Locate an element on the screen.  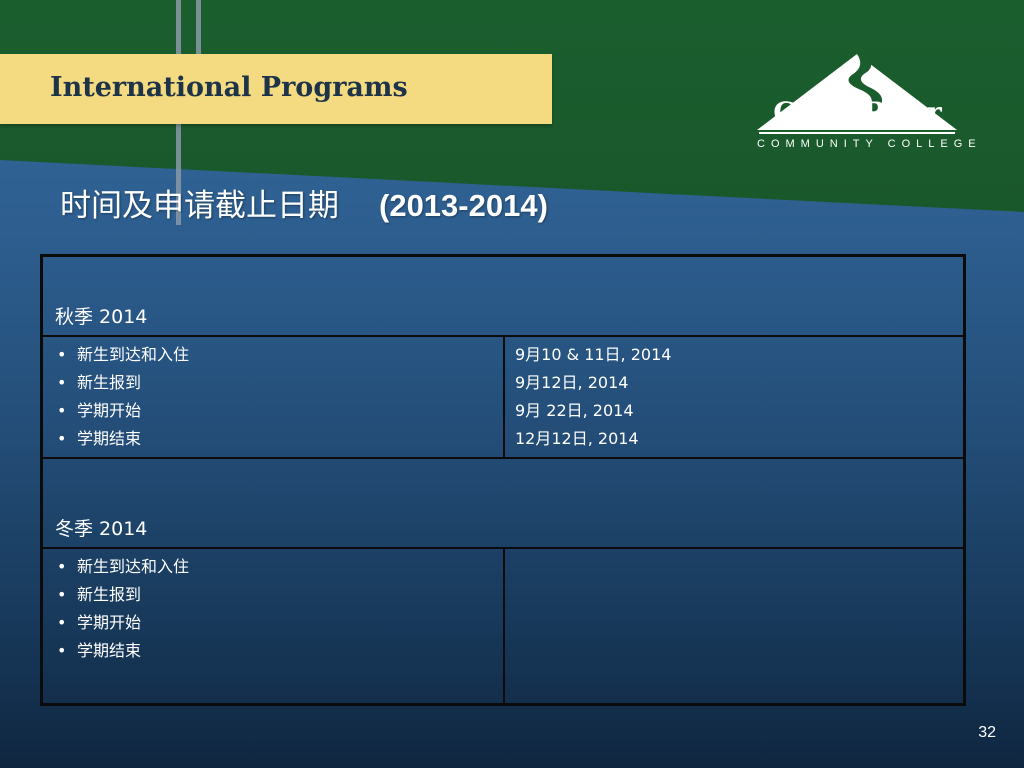
term-season: 秋季 2014 is located at coordinates (101, 317).